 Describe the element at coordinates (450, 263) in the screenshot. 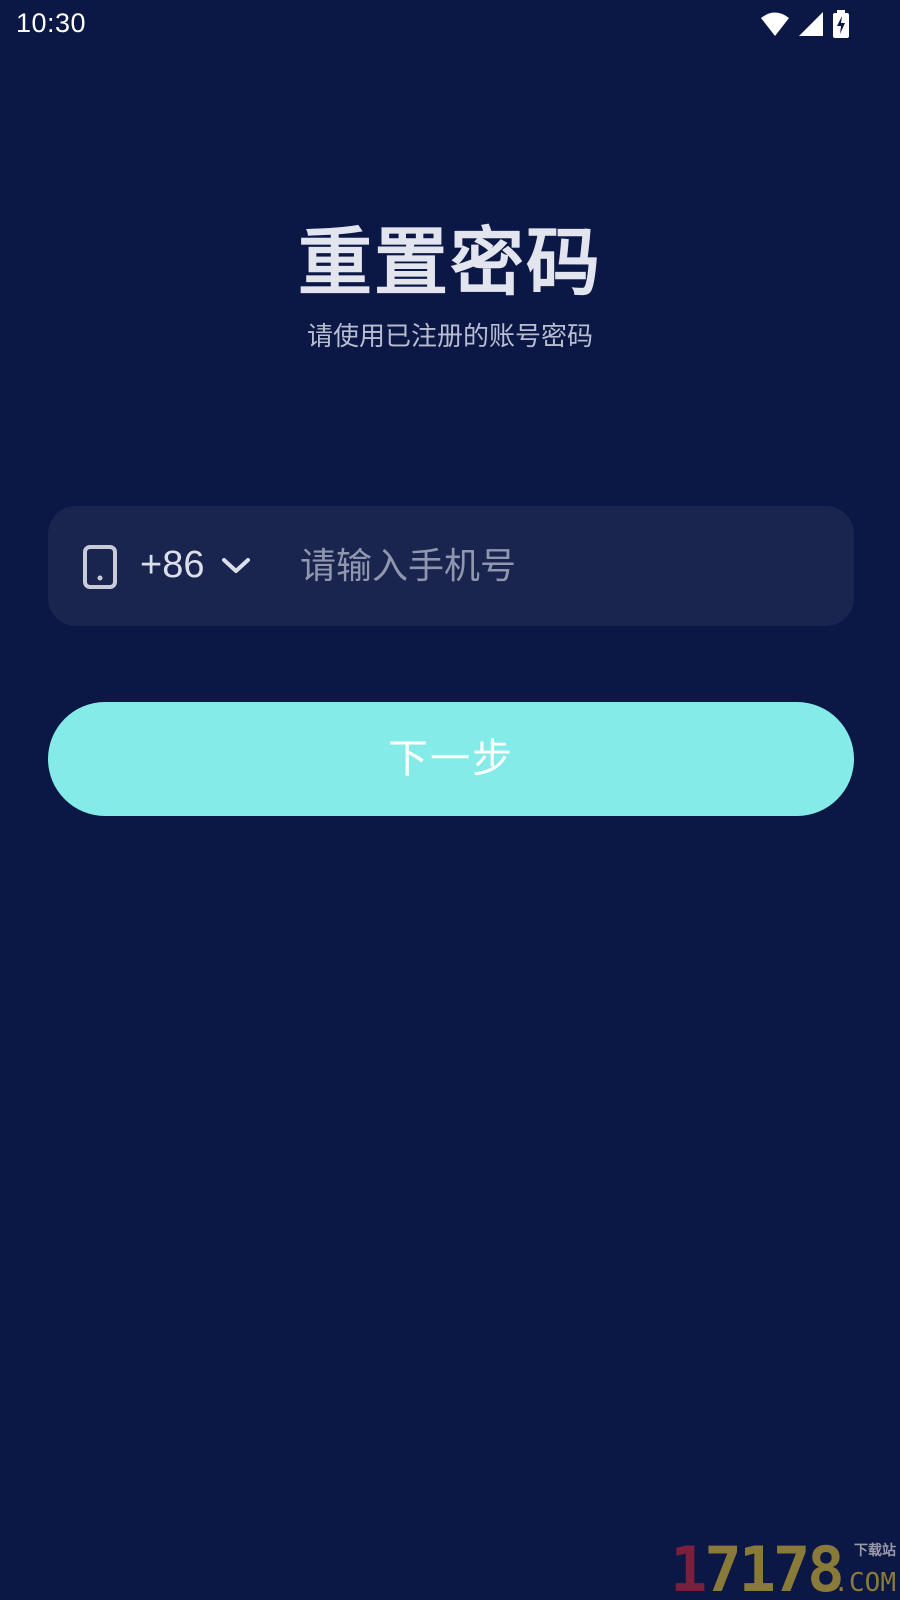

I see `page-title: 重置密码` at that location.